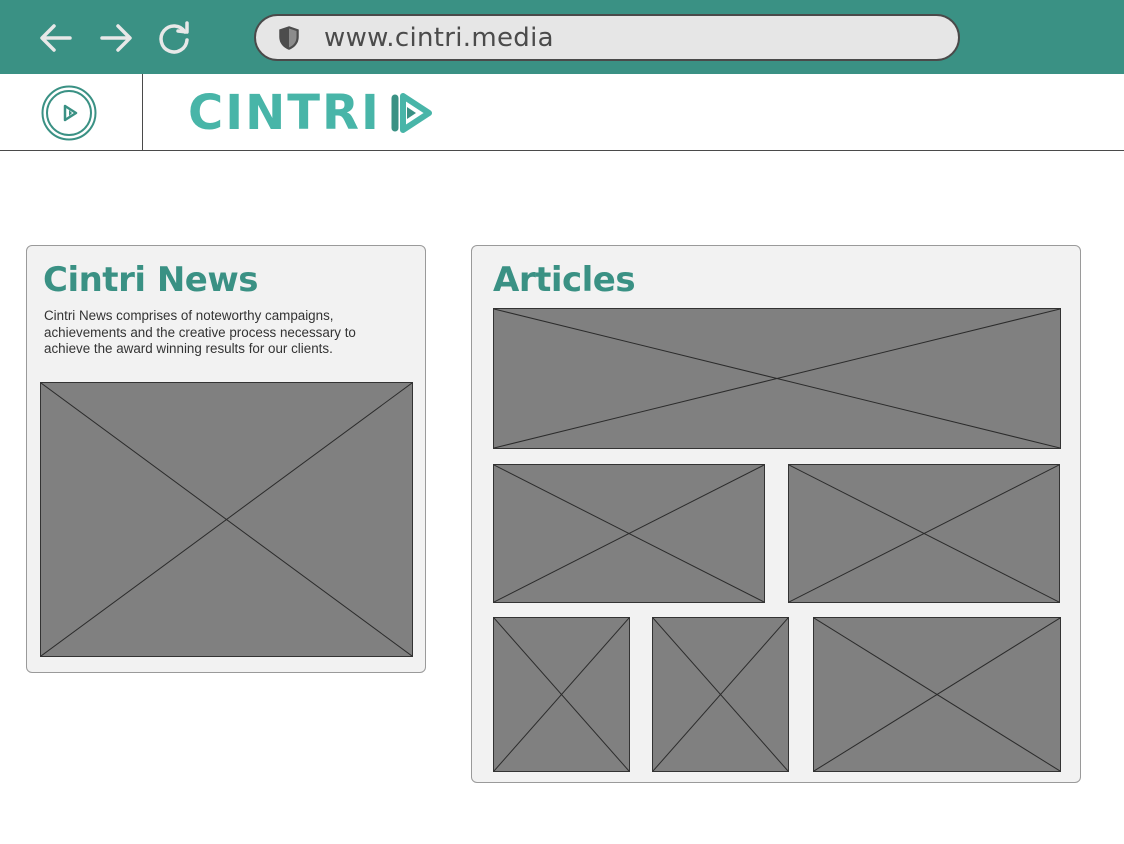 The image size is (1124, 844). What do you see at coordinates (142, 112) in the screenshot?
I see `header-divider` at bounding box center [142, 112].